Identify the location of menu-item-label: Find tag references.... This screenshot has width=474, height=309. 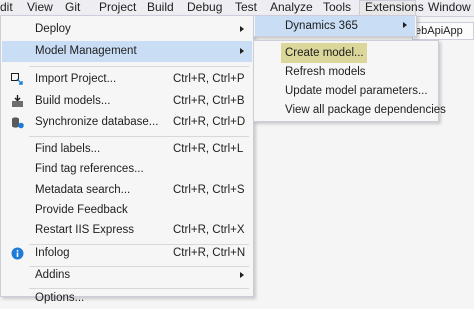
(89, 169).